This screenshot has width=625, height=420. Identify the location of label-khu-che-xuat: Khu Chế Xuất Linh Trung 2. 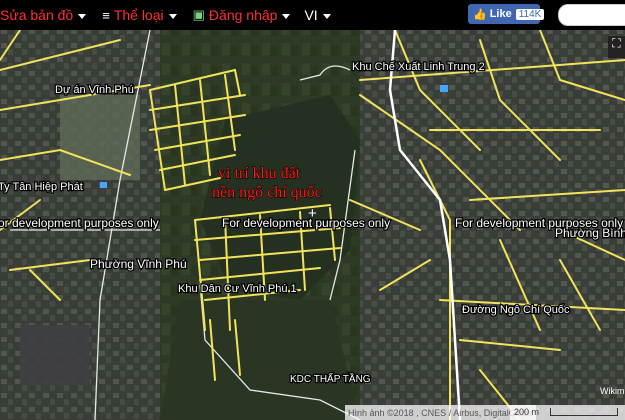
(418, 67).